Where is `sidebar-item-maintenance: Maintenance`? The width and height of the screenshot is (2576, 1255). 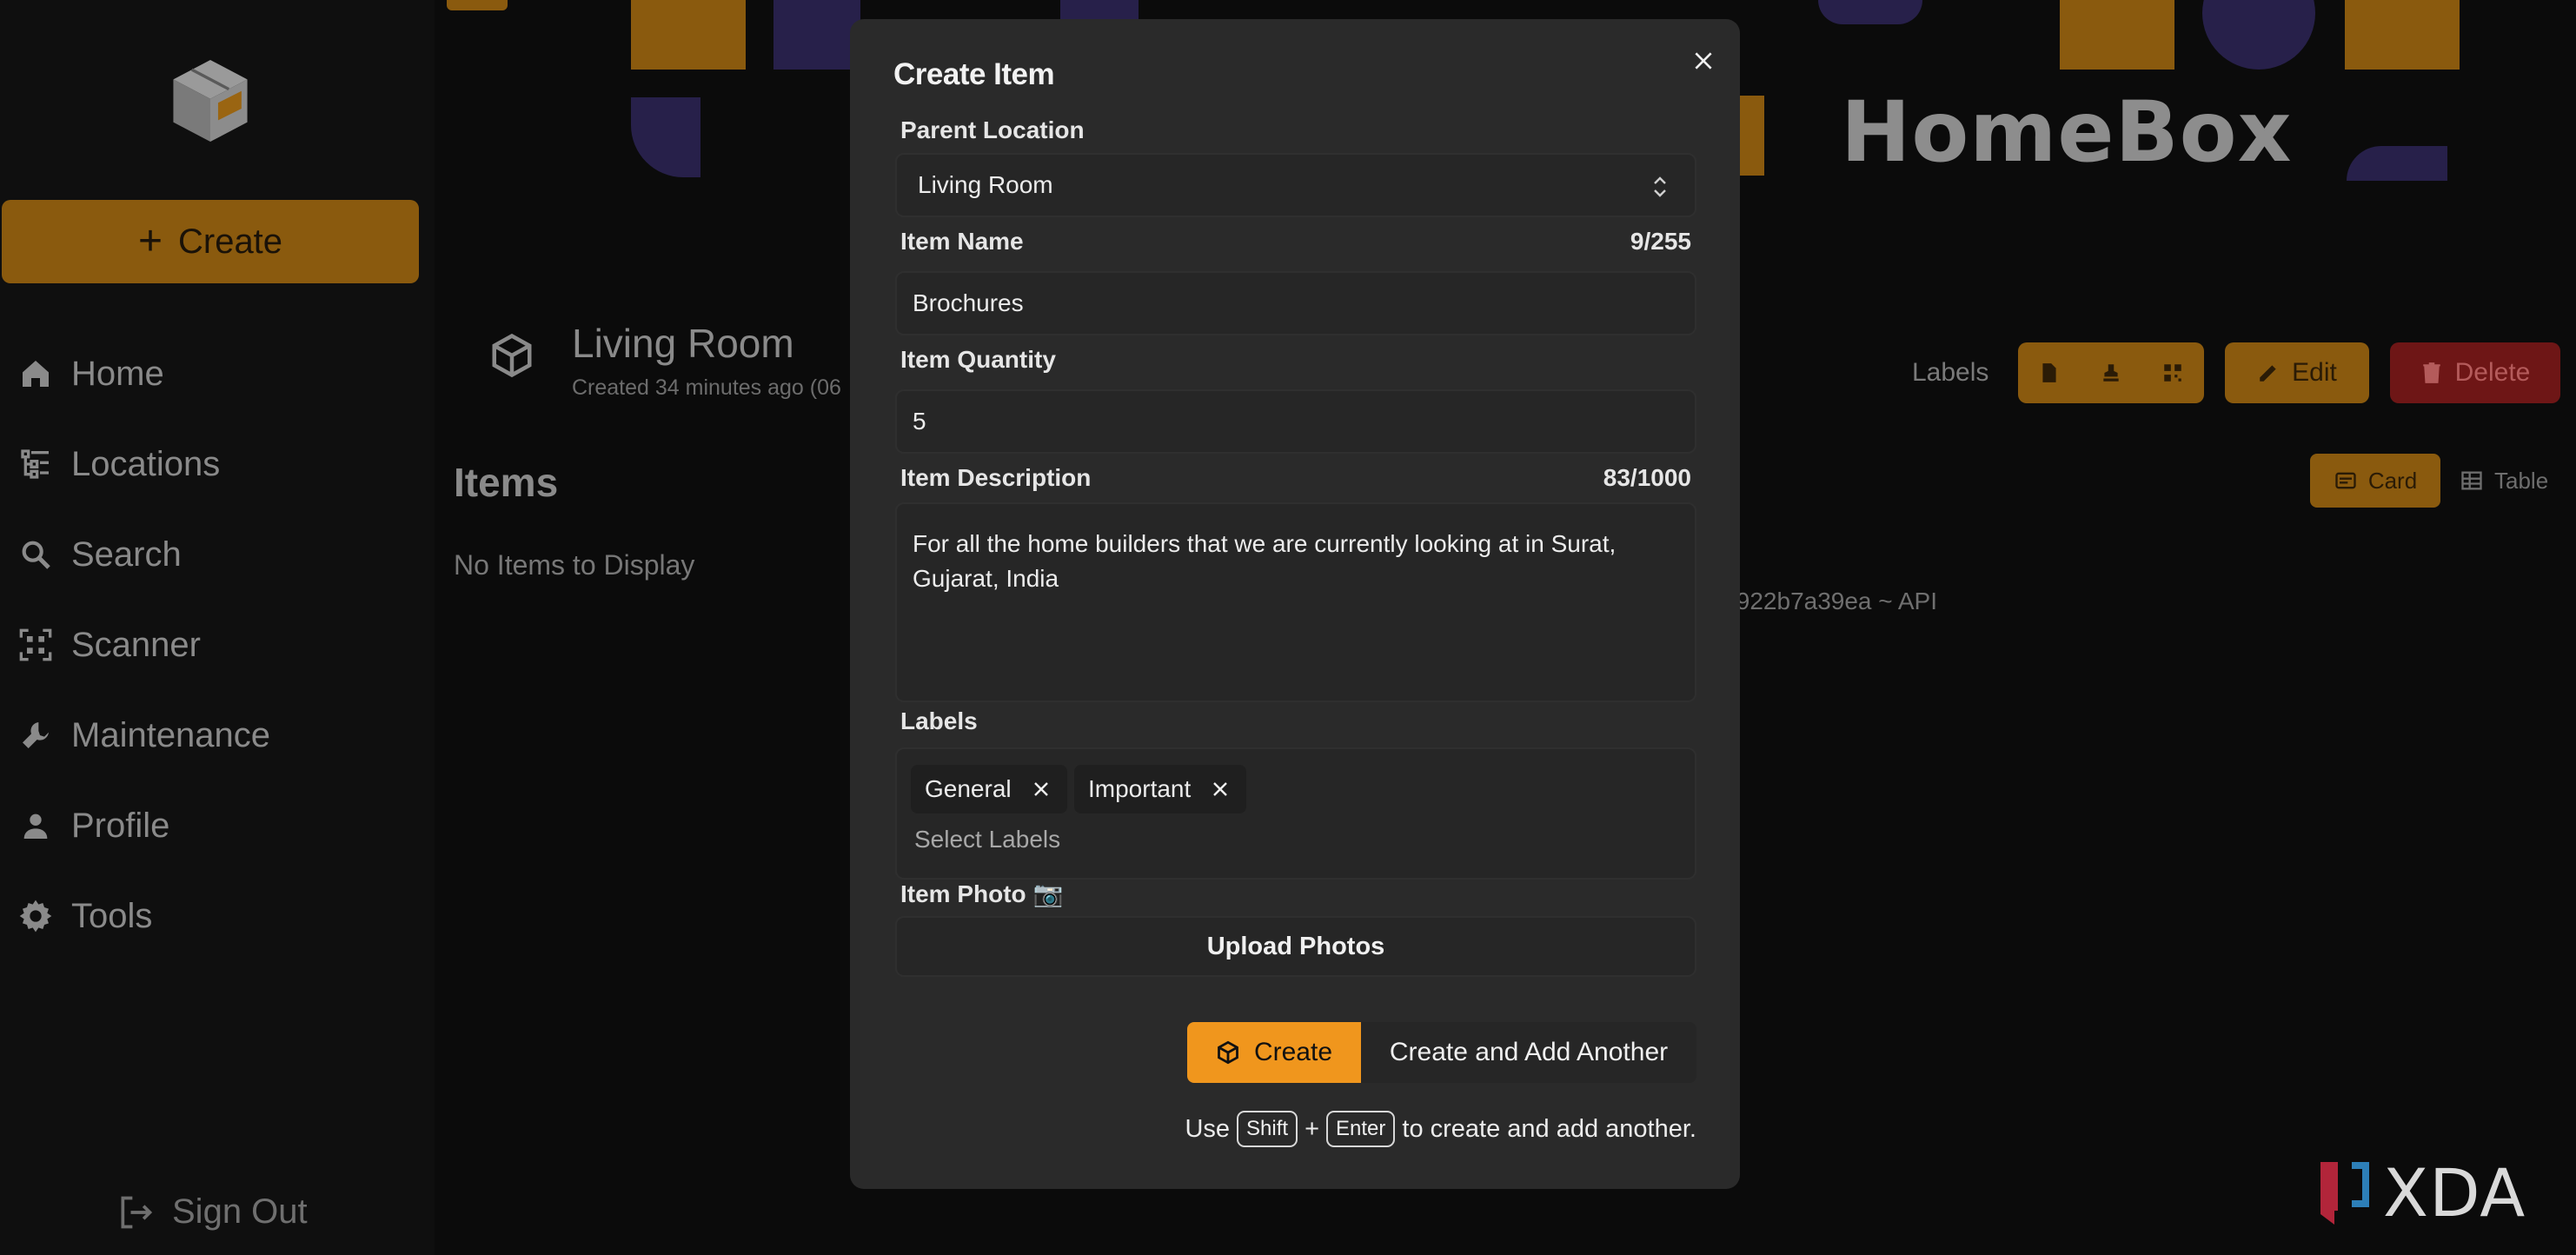 sidebar-item-maintenance: Maintenance is located at coordinates (143, 735).